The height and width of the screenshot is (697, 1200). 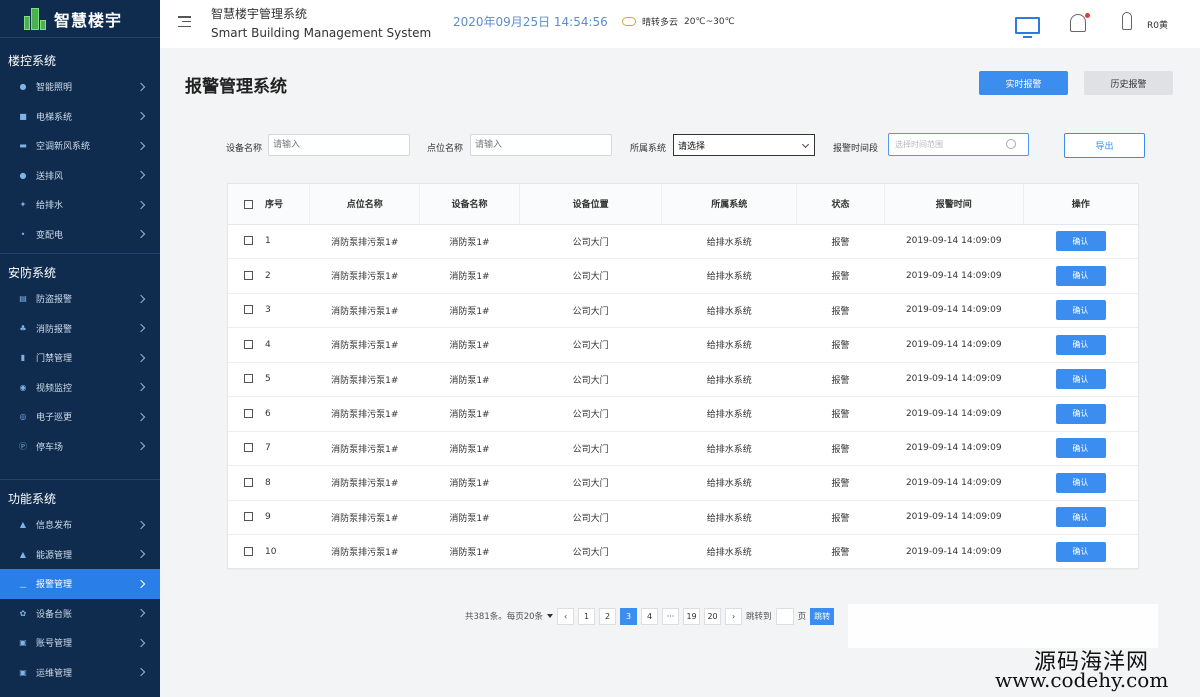 I want to click on cell-action: 确认, so click(x=1080, y=379).